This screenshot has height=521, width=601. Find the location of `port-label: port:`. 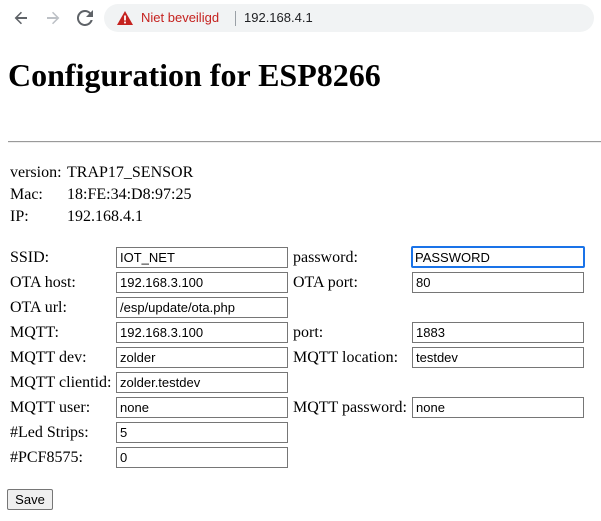

port-label: port: is located at coordinates (308, 332).